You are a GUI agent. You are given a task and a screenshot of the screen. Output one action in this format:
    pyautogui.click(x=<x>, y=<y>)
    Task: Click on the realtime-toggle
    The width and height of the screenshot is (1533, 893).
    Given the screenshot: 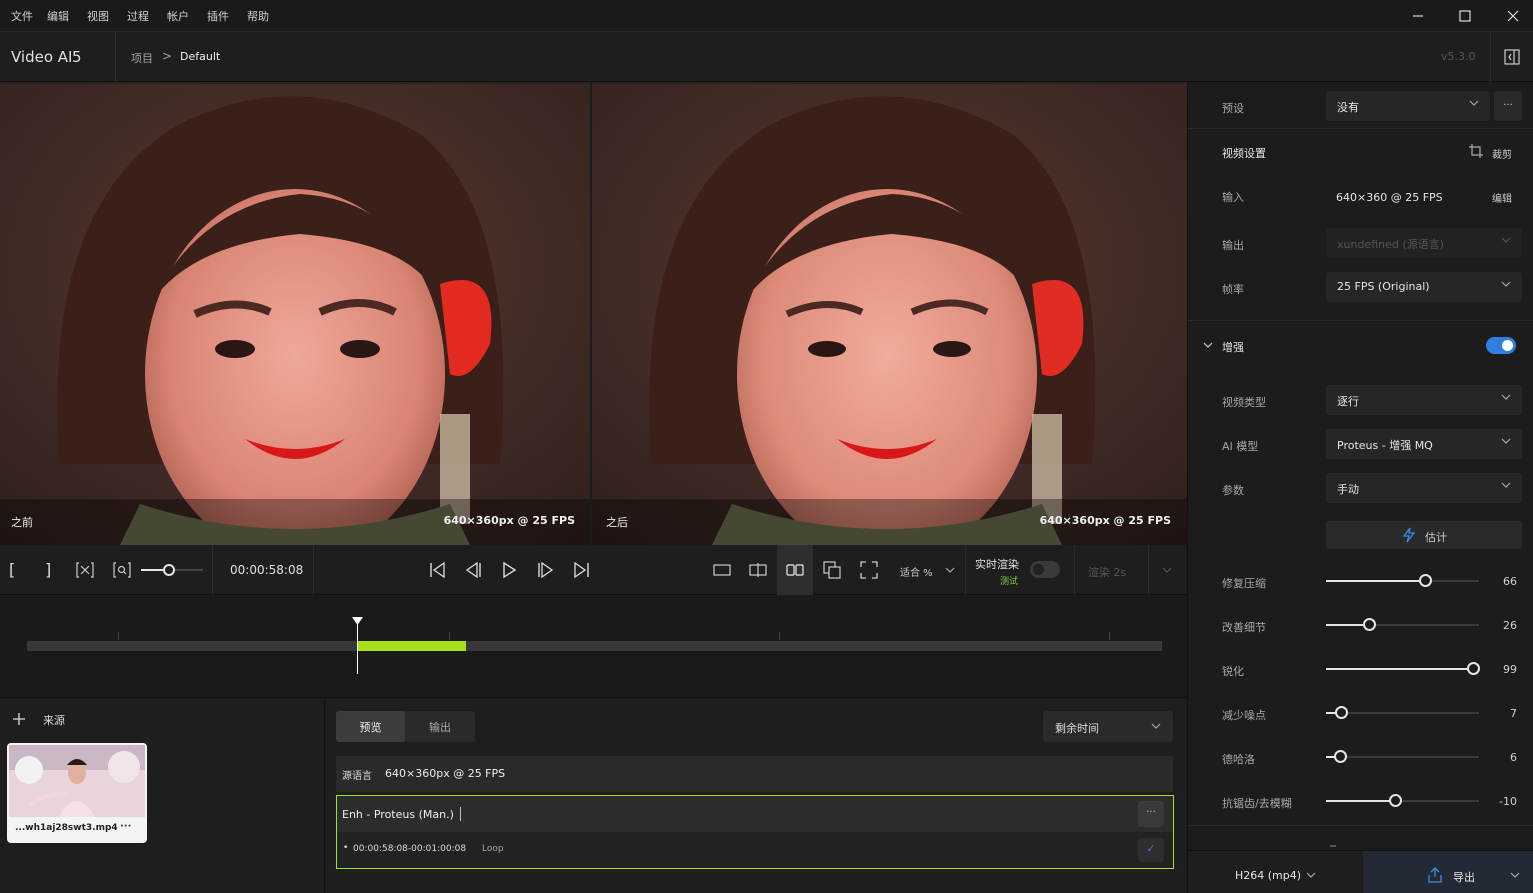 What is the action you would take?
    pyautogui.click(x=1045, y=569)
    